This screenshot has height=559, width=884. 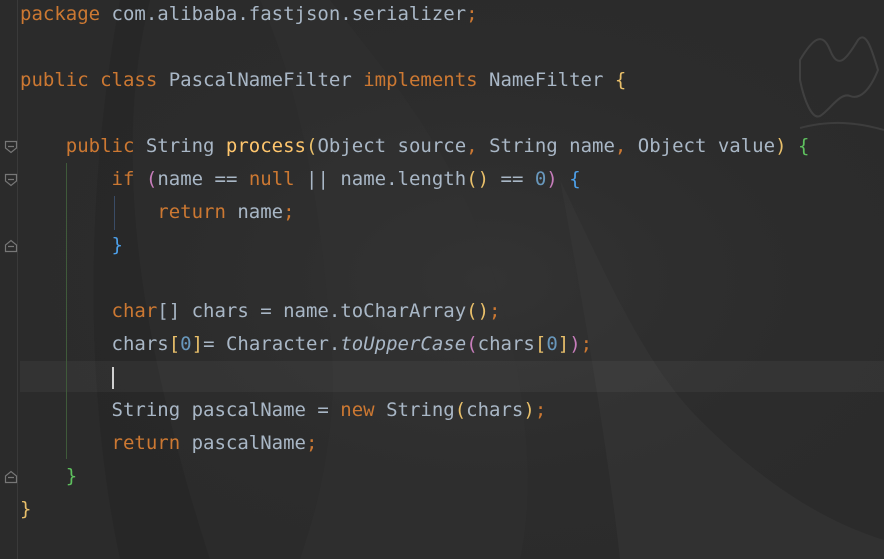 I want to click on code-token: ==, so click(x=512, y=179).